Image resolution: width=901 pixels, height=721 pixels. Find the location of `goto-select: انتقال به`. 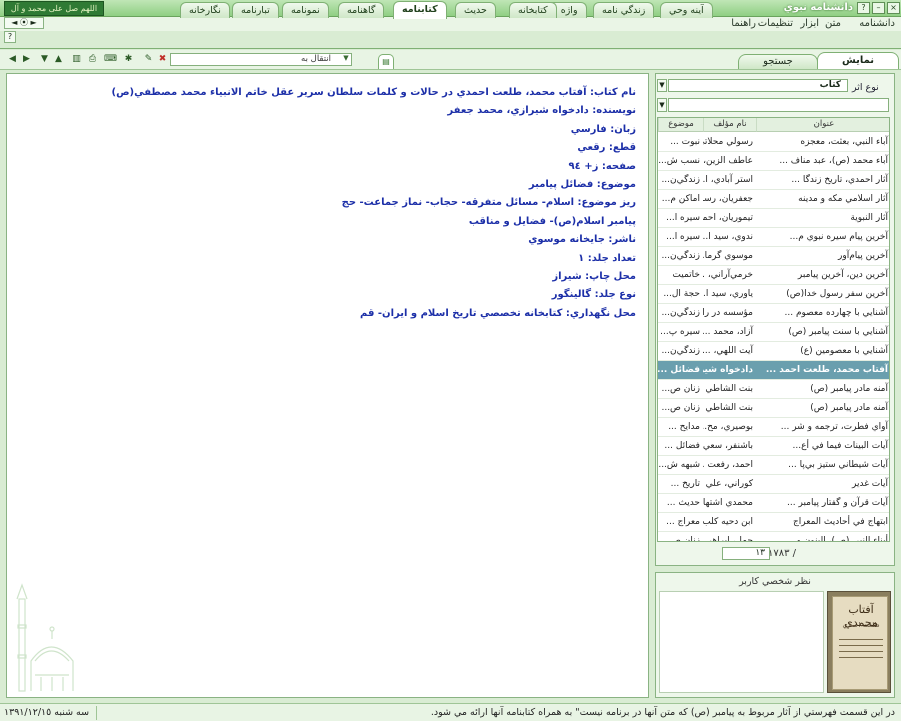

goto-select: انتقال به is located at coordinates (261, 59).